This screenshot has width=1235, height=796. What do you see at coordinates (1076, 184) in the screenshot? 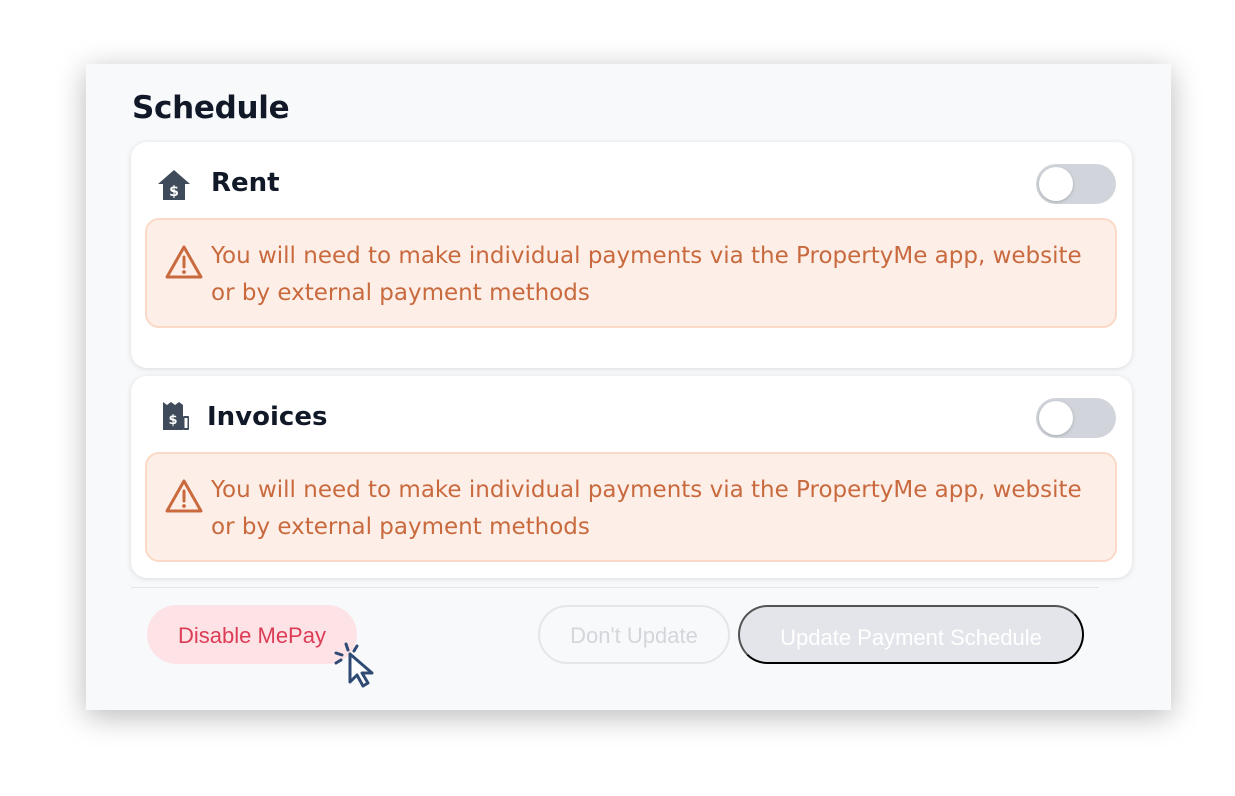
I see `rent-toggle` at bounding box center [1076, 184].